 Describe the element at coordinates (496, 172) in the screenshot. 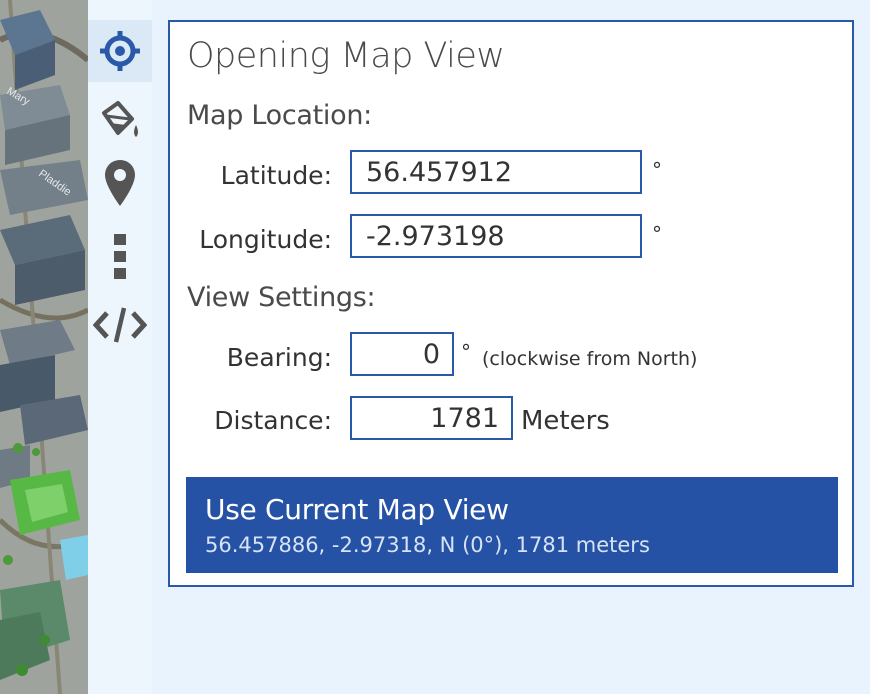

I see `latitude-input` at that location.